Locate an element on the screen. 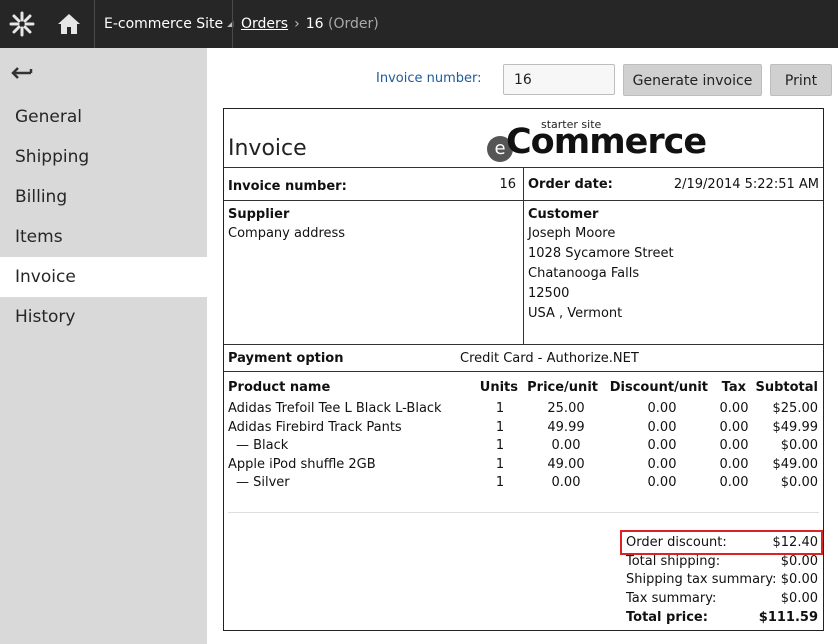  top-bar: E-commerce Site ◢ Orders › 16 (Order) is located at coordinates (419, 24).